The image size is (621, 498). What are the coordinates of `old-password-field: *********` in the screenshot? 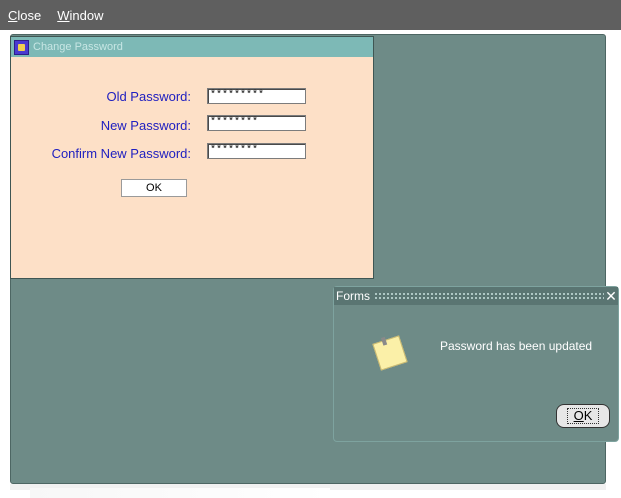 It's located at (256, 96).